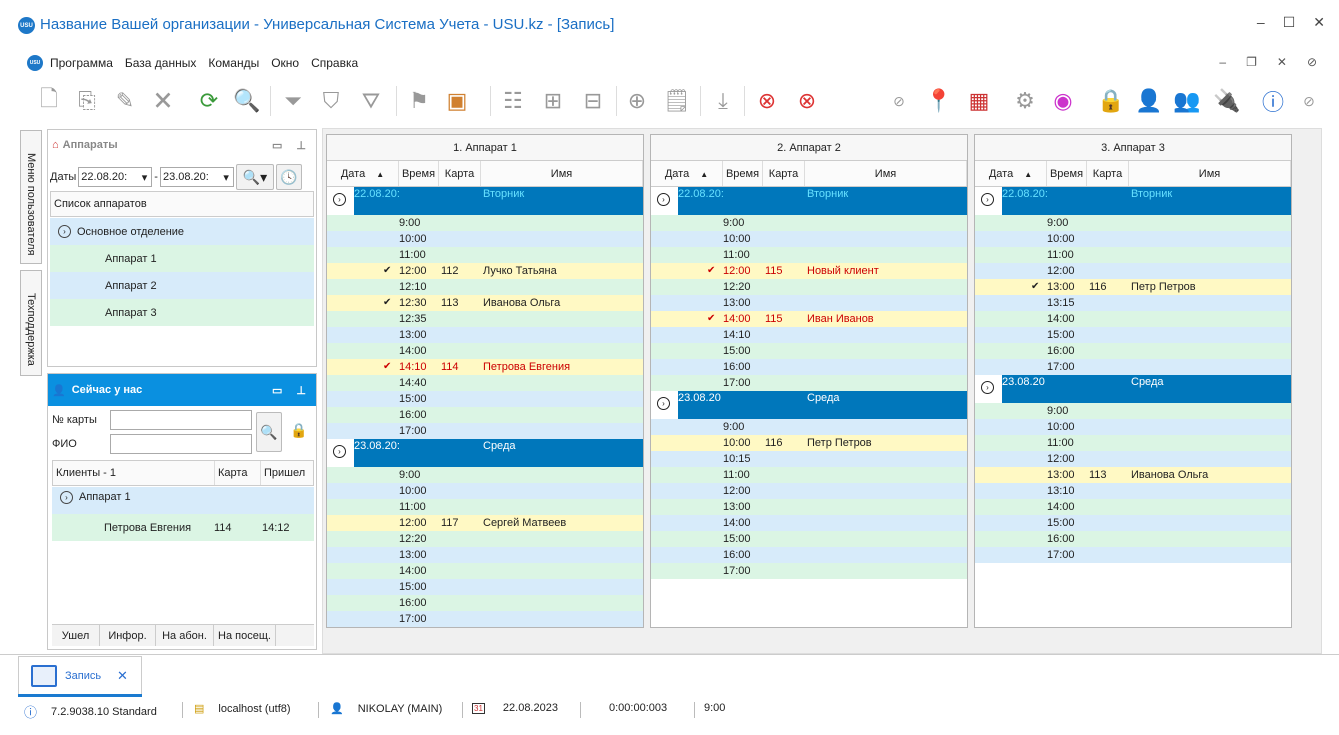 Image resolution: width=1339 pixels, height=735 pixels. I want to click on info-button: Инфор., so click(128, 635).